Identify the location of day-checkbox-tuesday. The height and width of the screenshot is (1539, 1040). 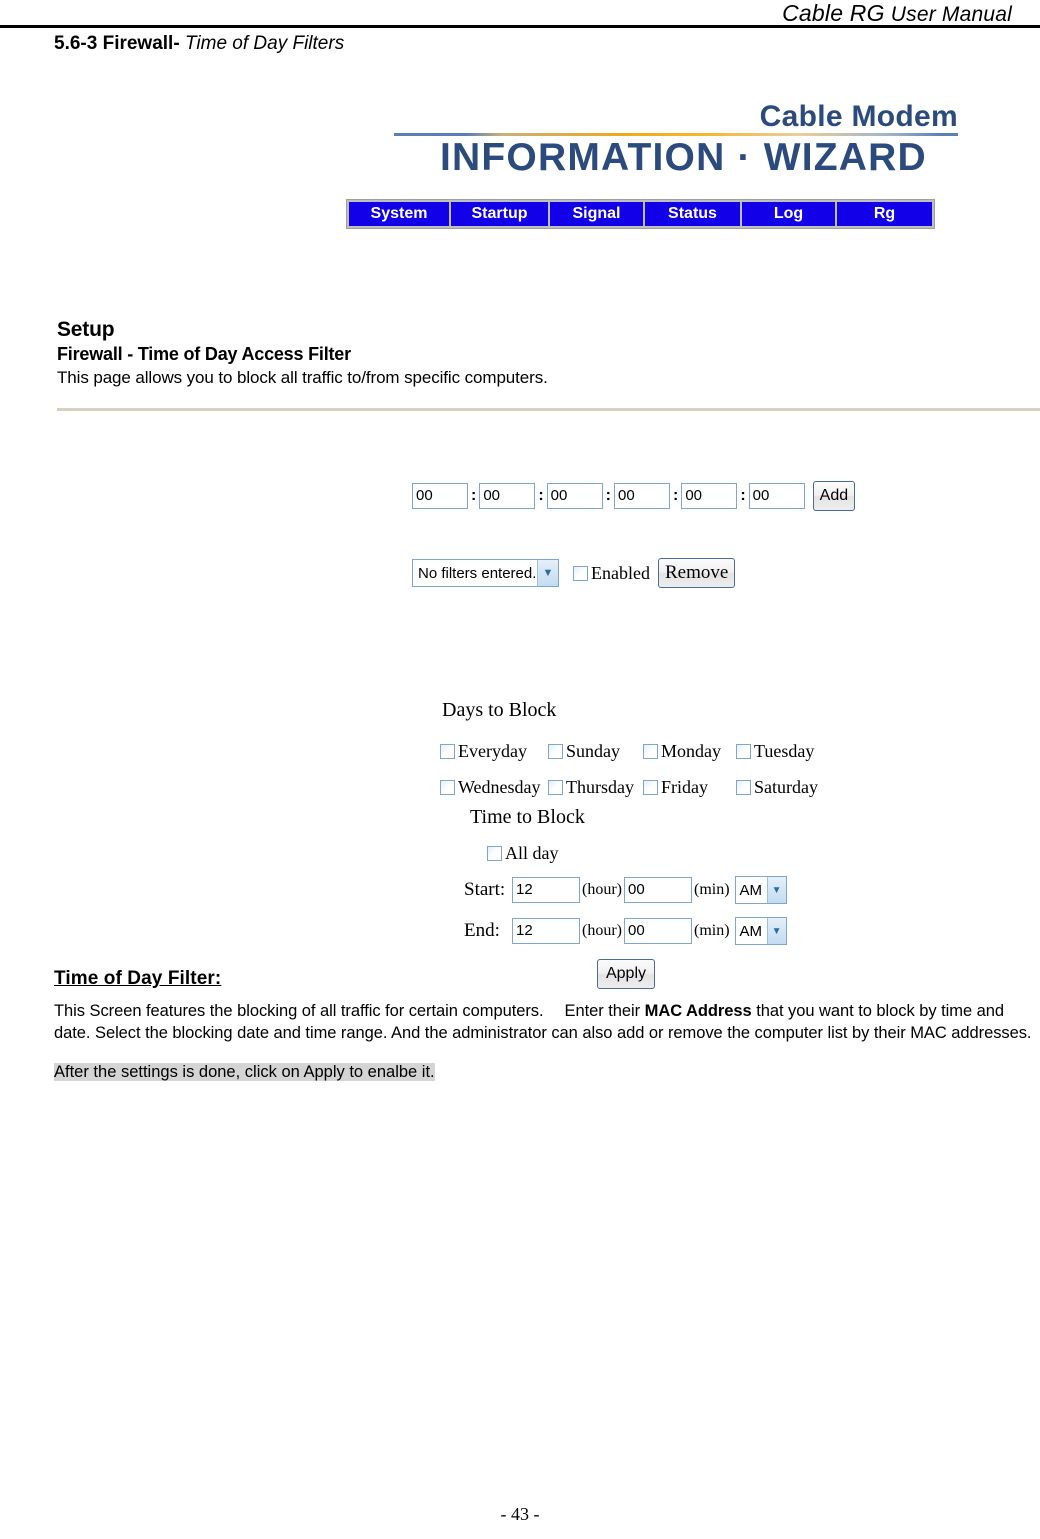
(743, 751).